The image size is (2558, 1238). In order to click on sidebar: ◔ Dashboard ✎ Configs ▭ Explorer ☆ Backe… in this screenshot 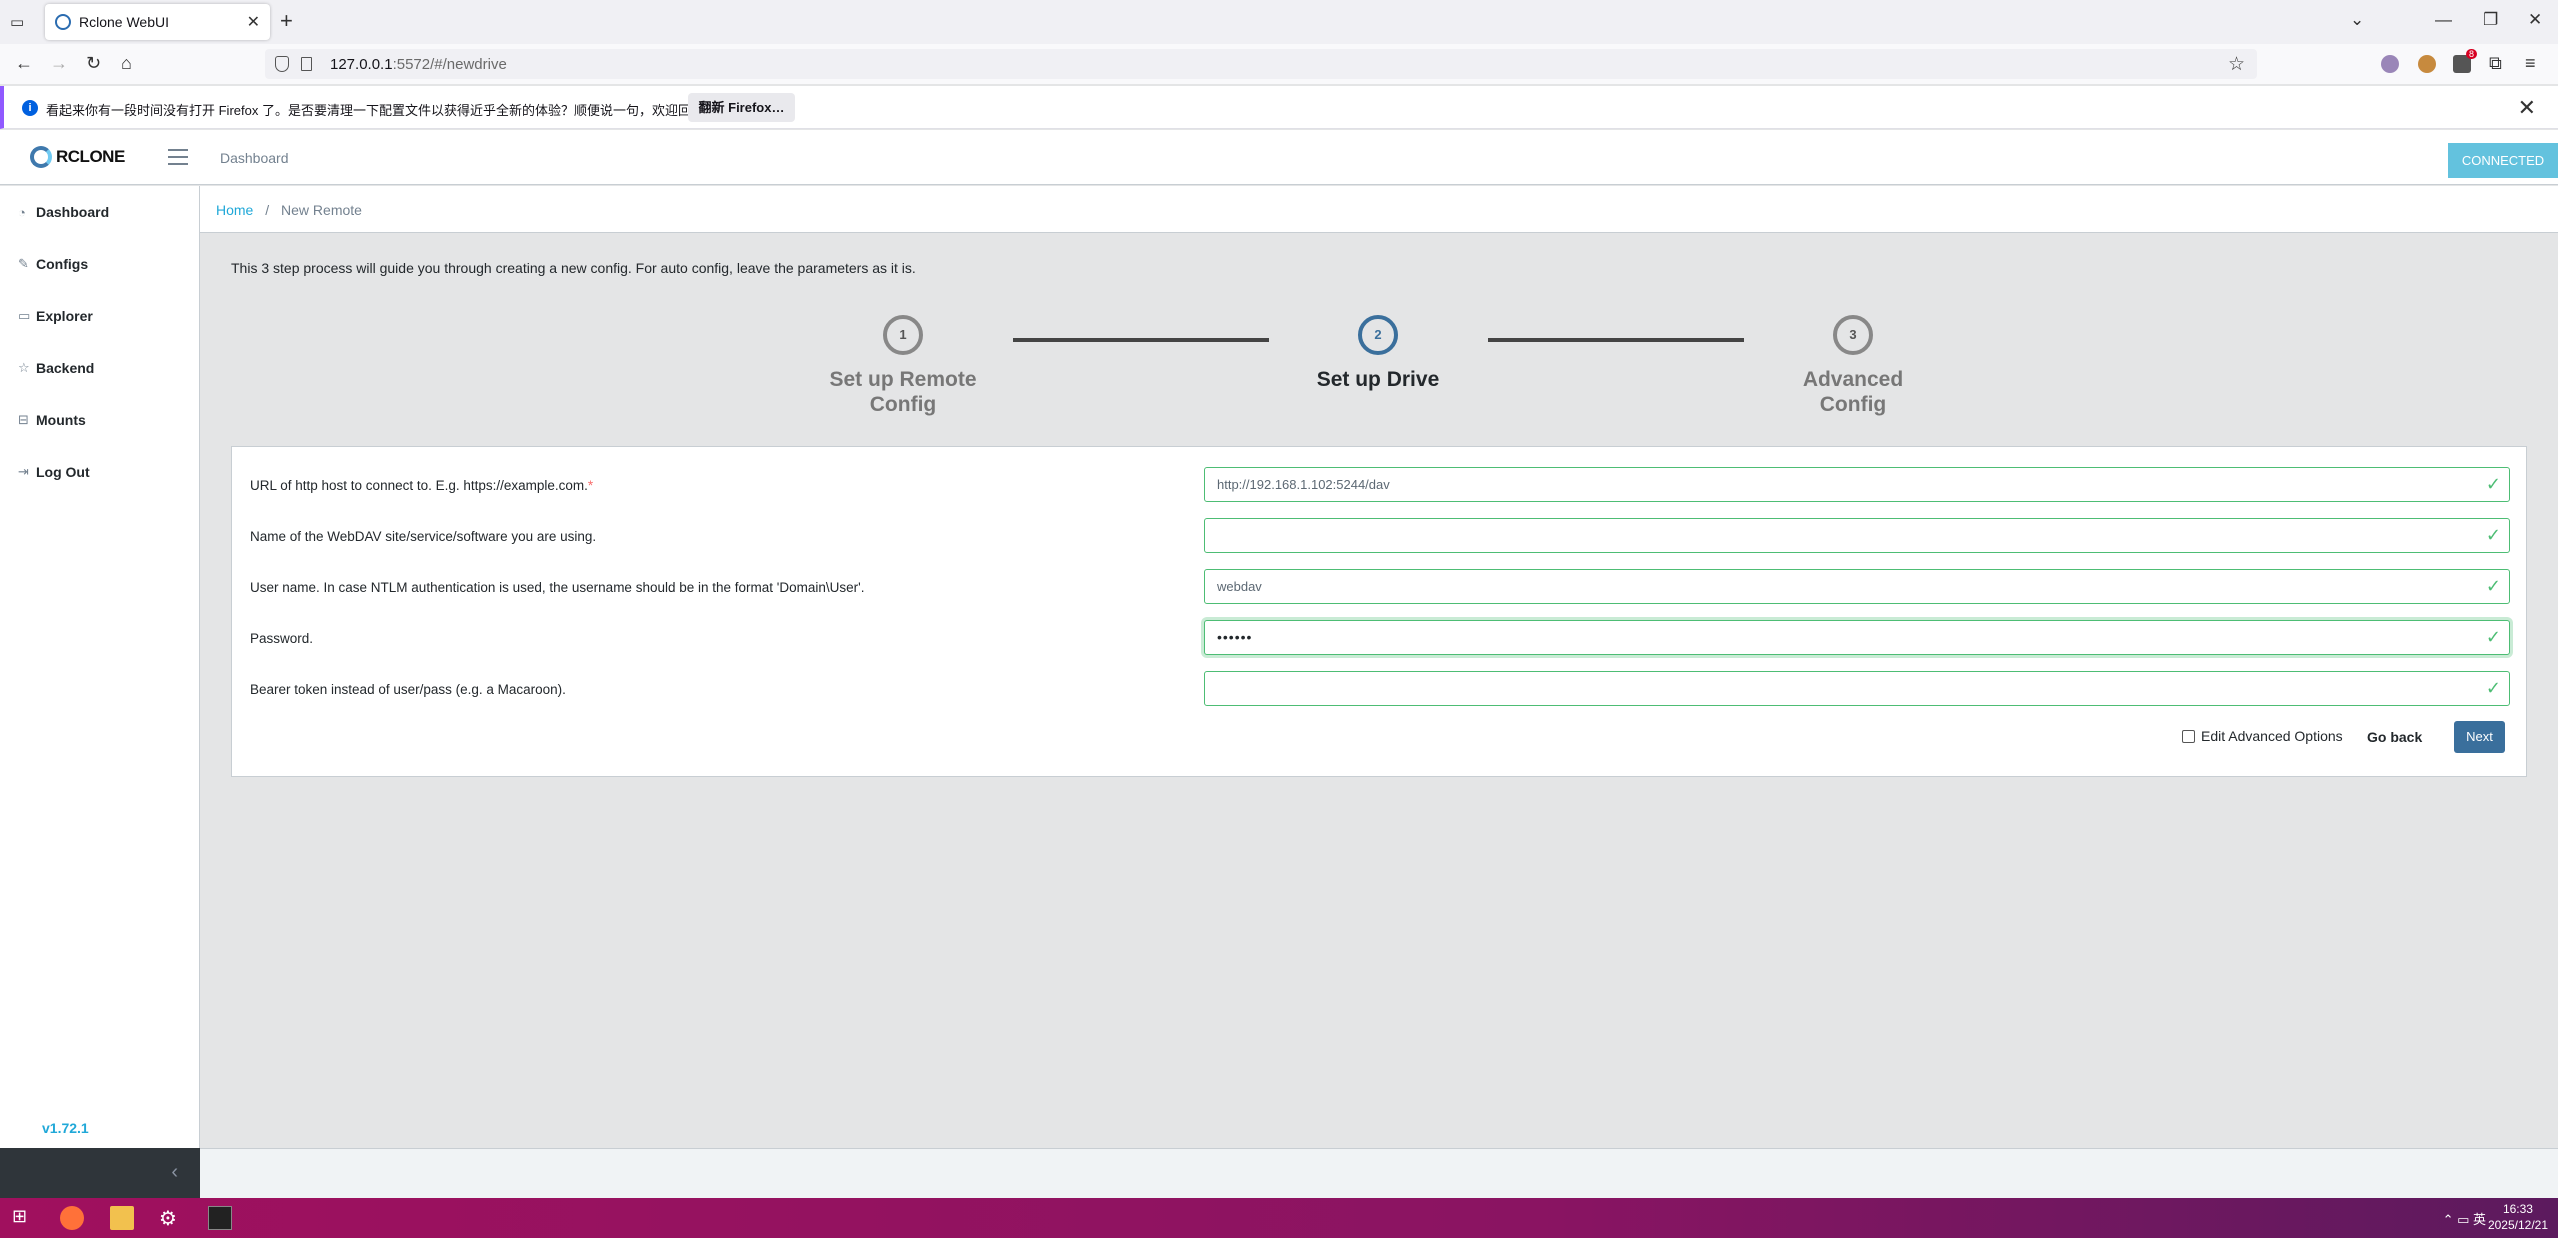, I will do `click(100, 667)`.